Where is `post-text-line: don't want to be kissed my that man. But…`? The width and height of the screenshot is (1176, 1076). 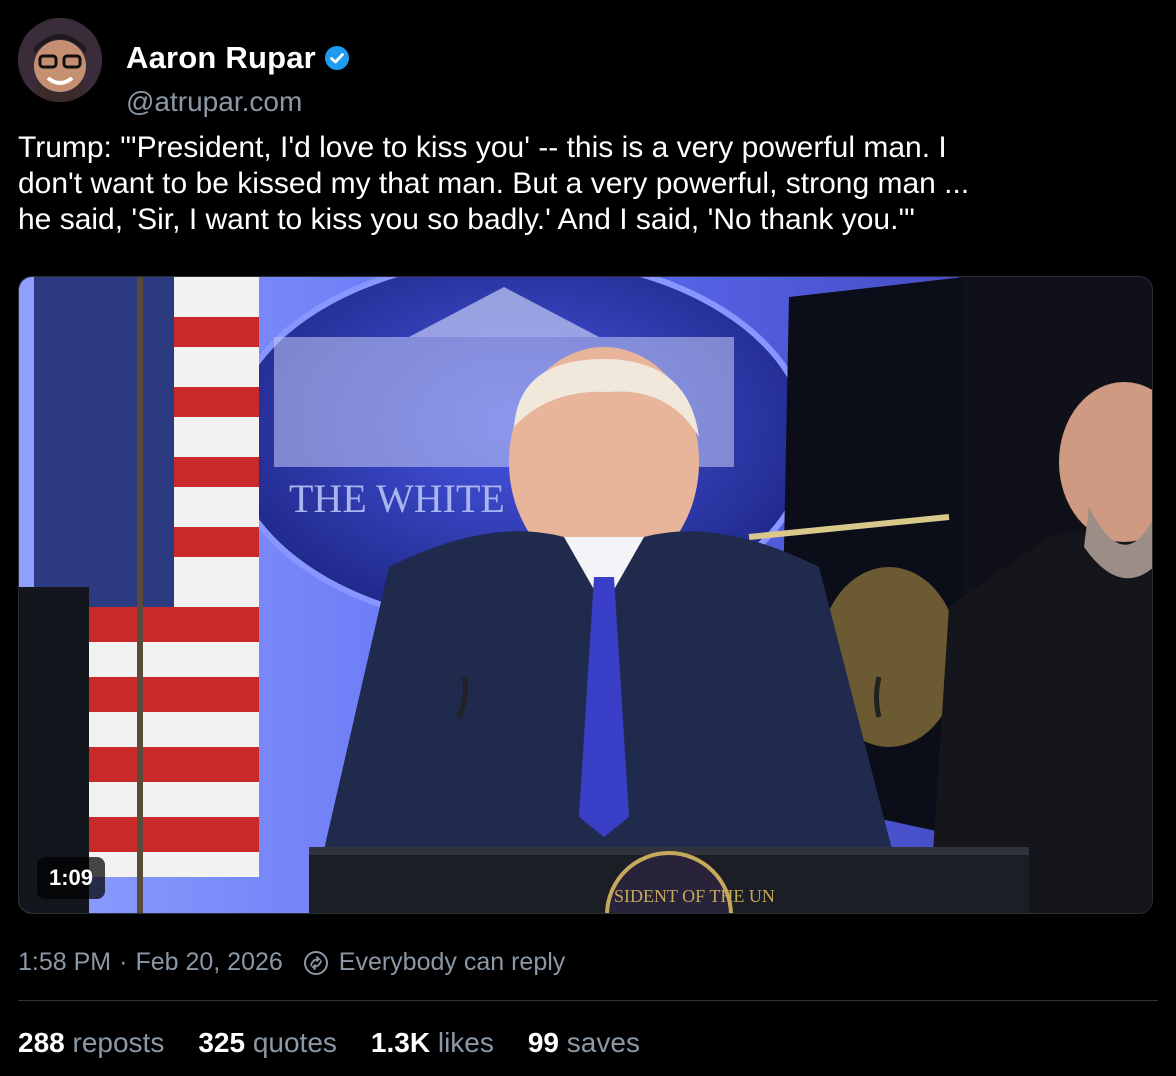 post-text-line: don't want to be kissed my that man. But… is located at coordinates (494, 183).